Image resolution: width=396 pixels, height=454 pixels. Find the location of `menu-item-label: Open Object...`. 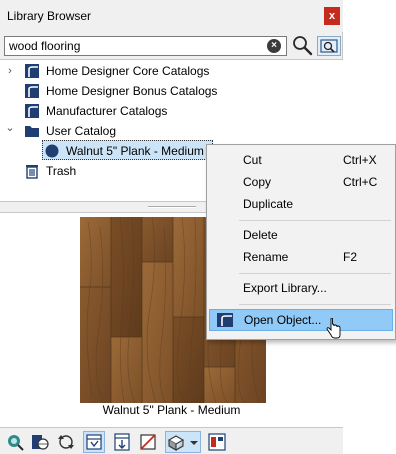

menu-item-label: Open Object... is located at coordinates (283, 320).